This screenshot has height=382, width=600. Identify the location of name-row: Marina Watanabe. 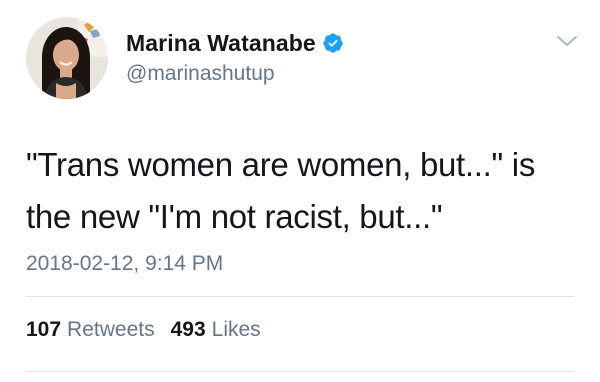
(235, 43).